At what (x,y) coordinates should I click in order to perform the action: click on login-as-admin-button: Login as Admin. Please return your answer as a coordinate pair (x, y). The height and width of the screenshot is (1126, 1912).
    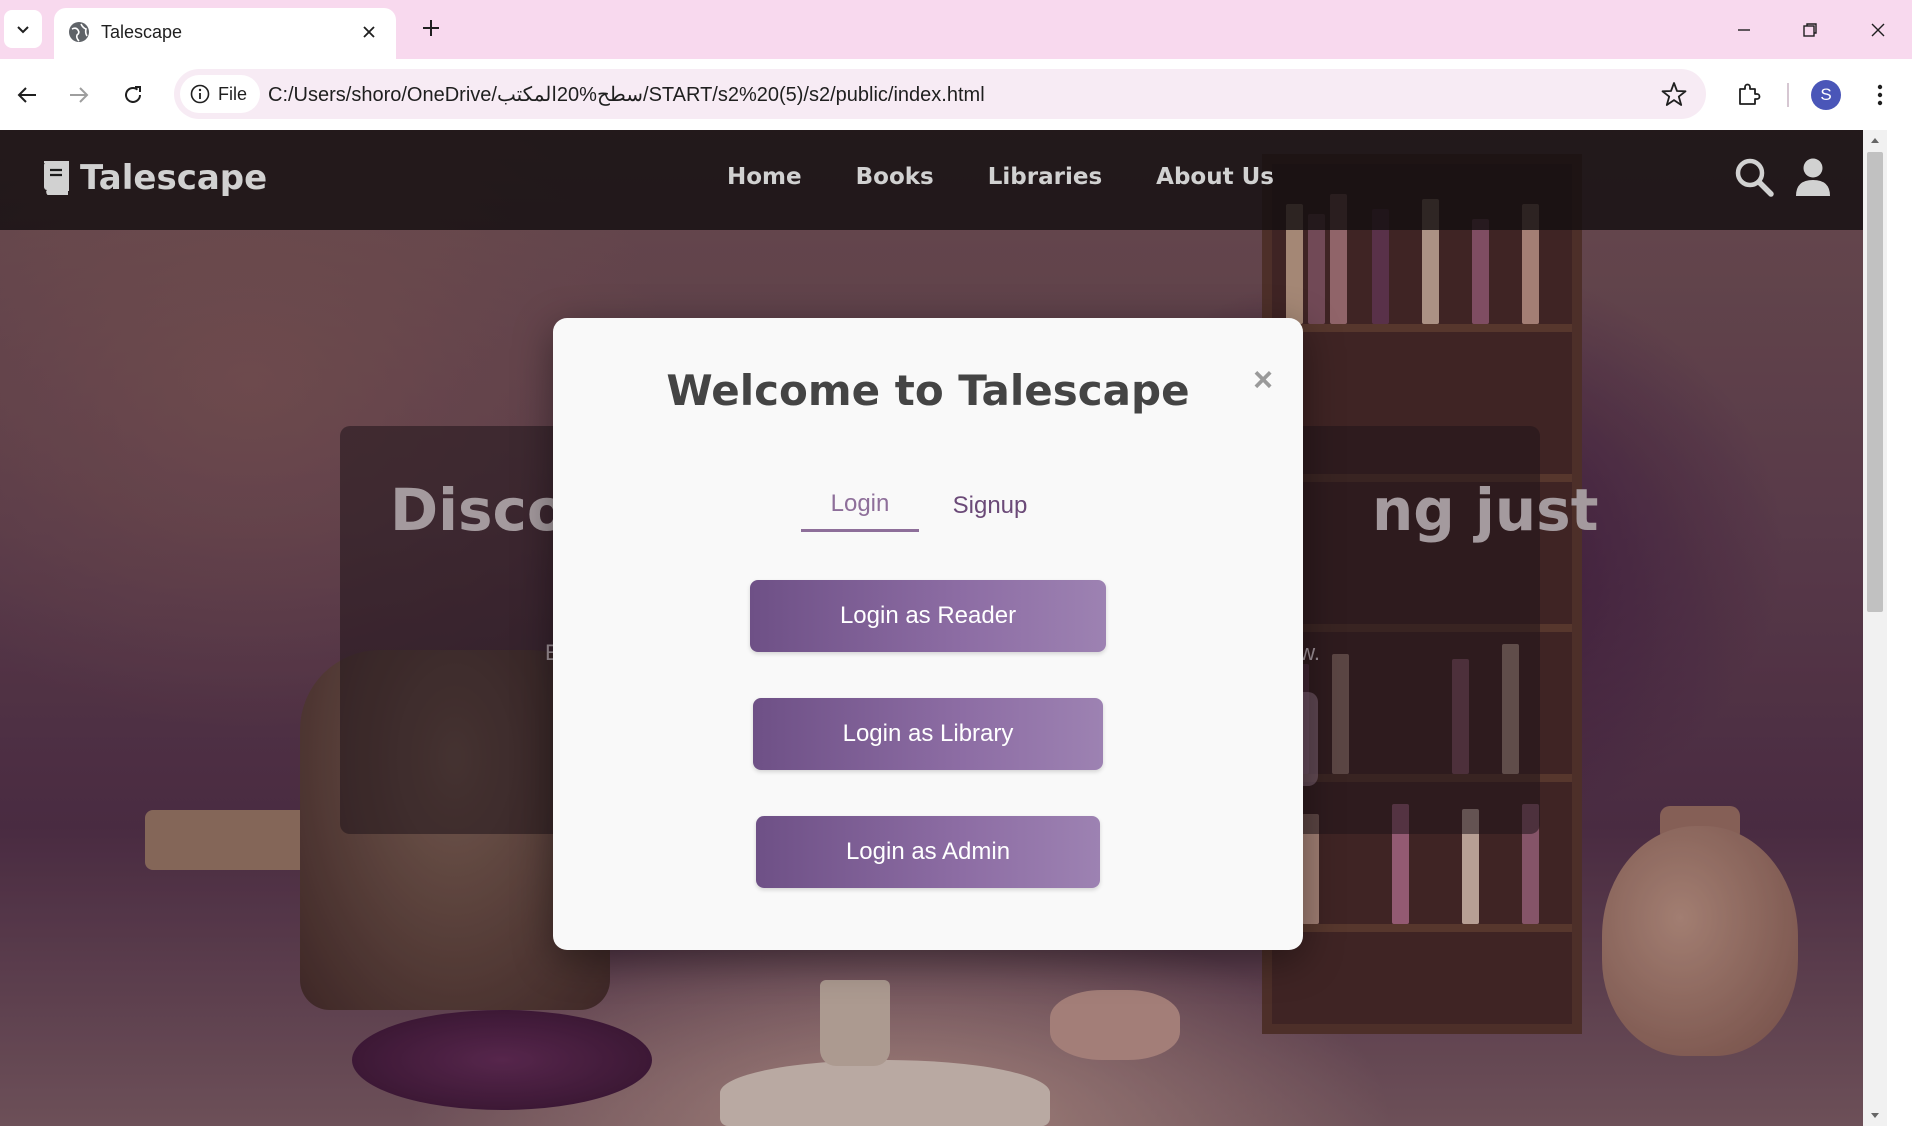
    Looking at the image, I should click on (928, 852).